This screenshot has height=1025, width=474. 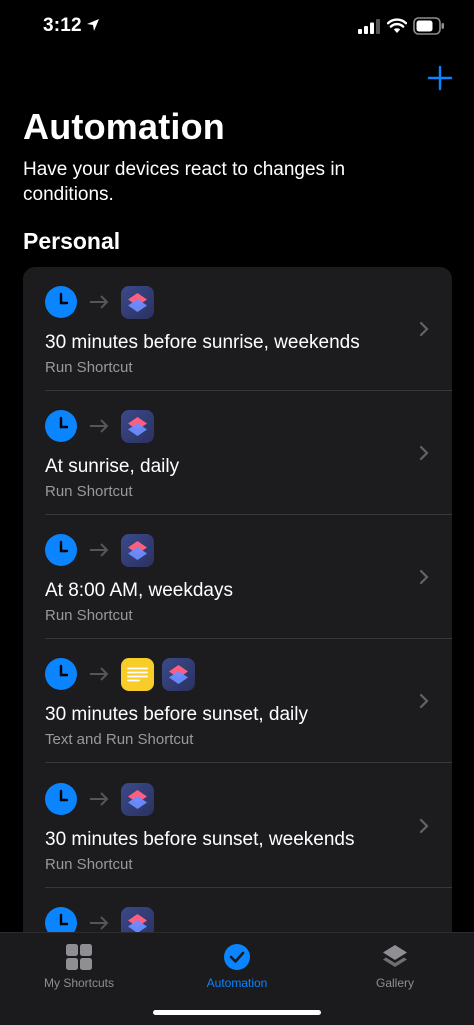 I want to click on tab-automation: Automation, so click(x=237, y=966).